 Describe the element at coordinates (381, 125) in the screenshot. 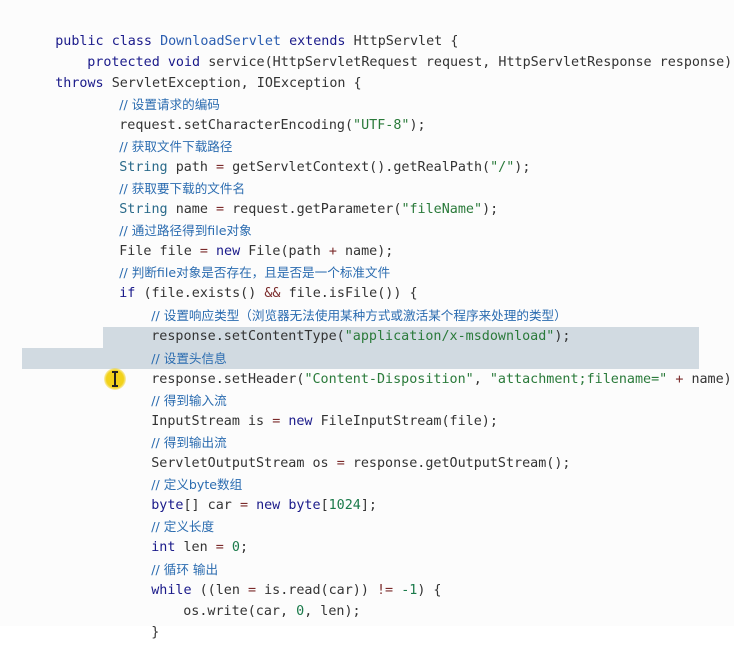

I see `string-literal: "UTF-8"` at that location.